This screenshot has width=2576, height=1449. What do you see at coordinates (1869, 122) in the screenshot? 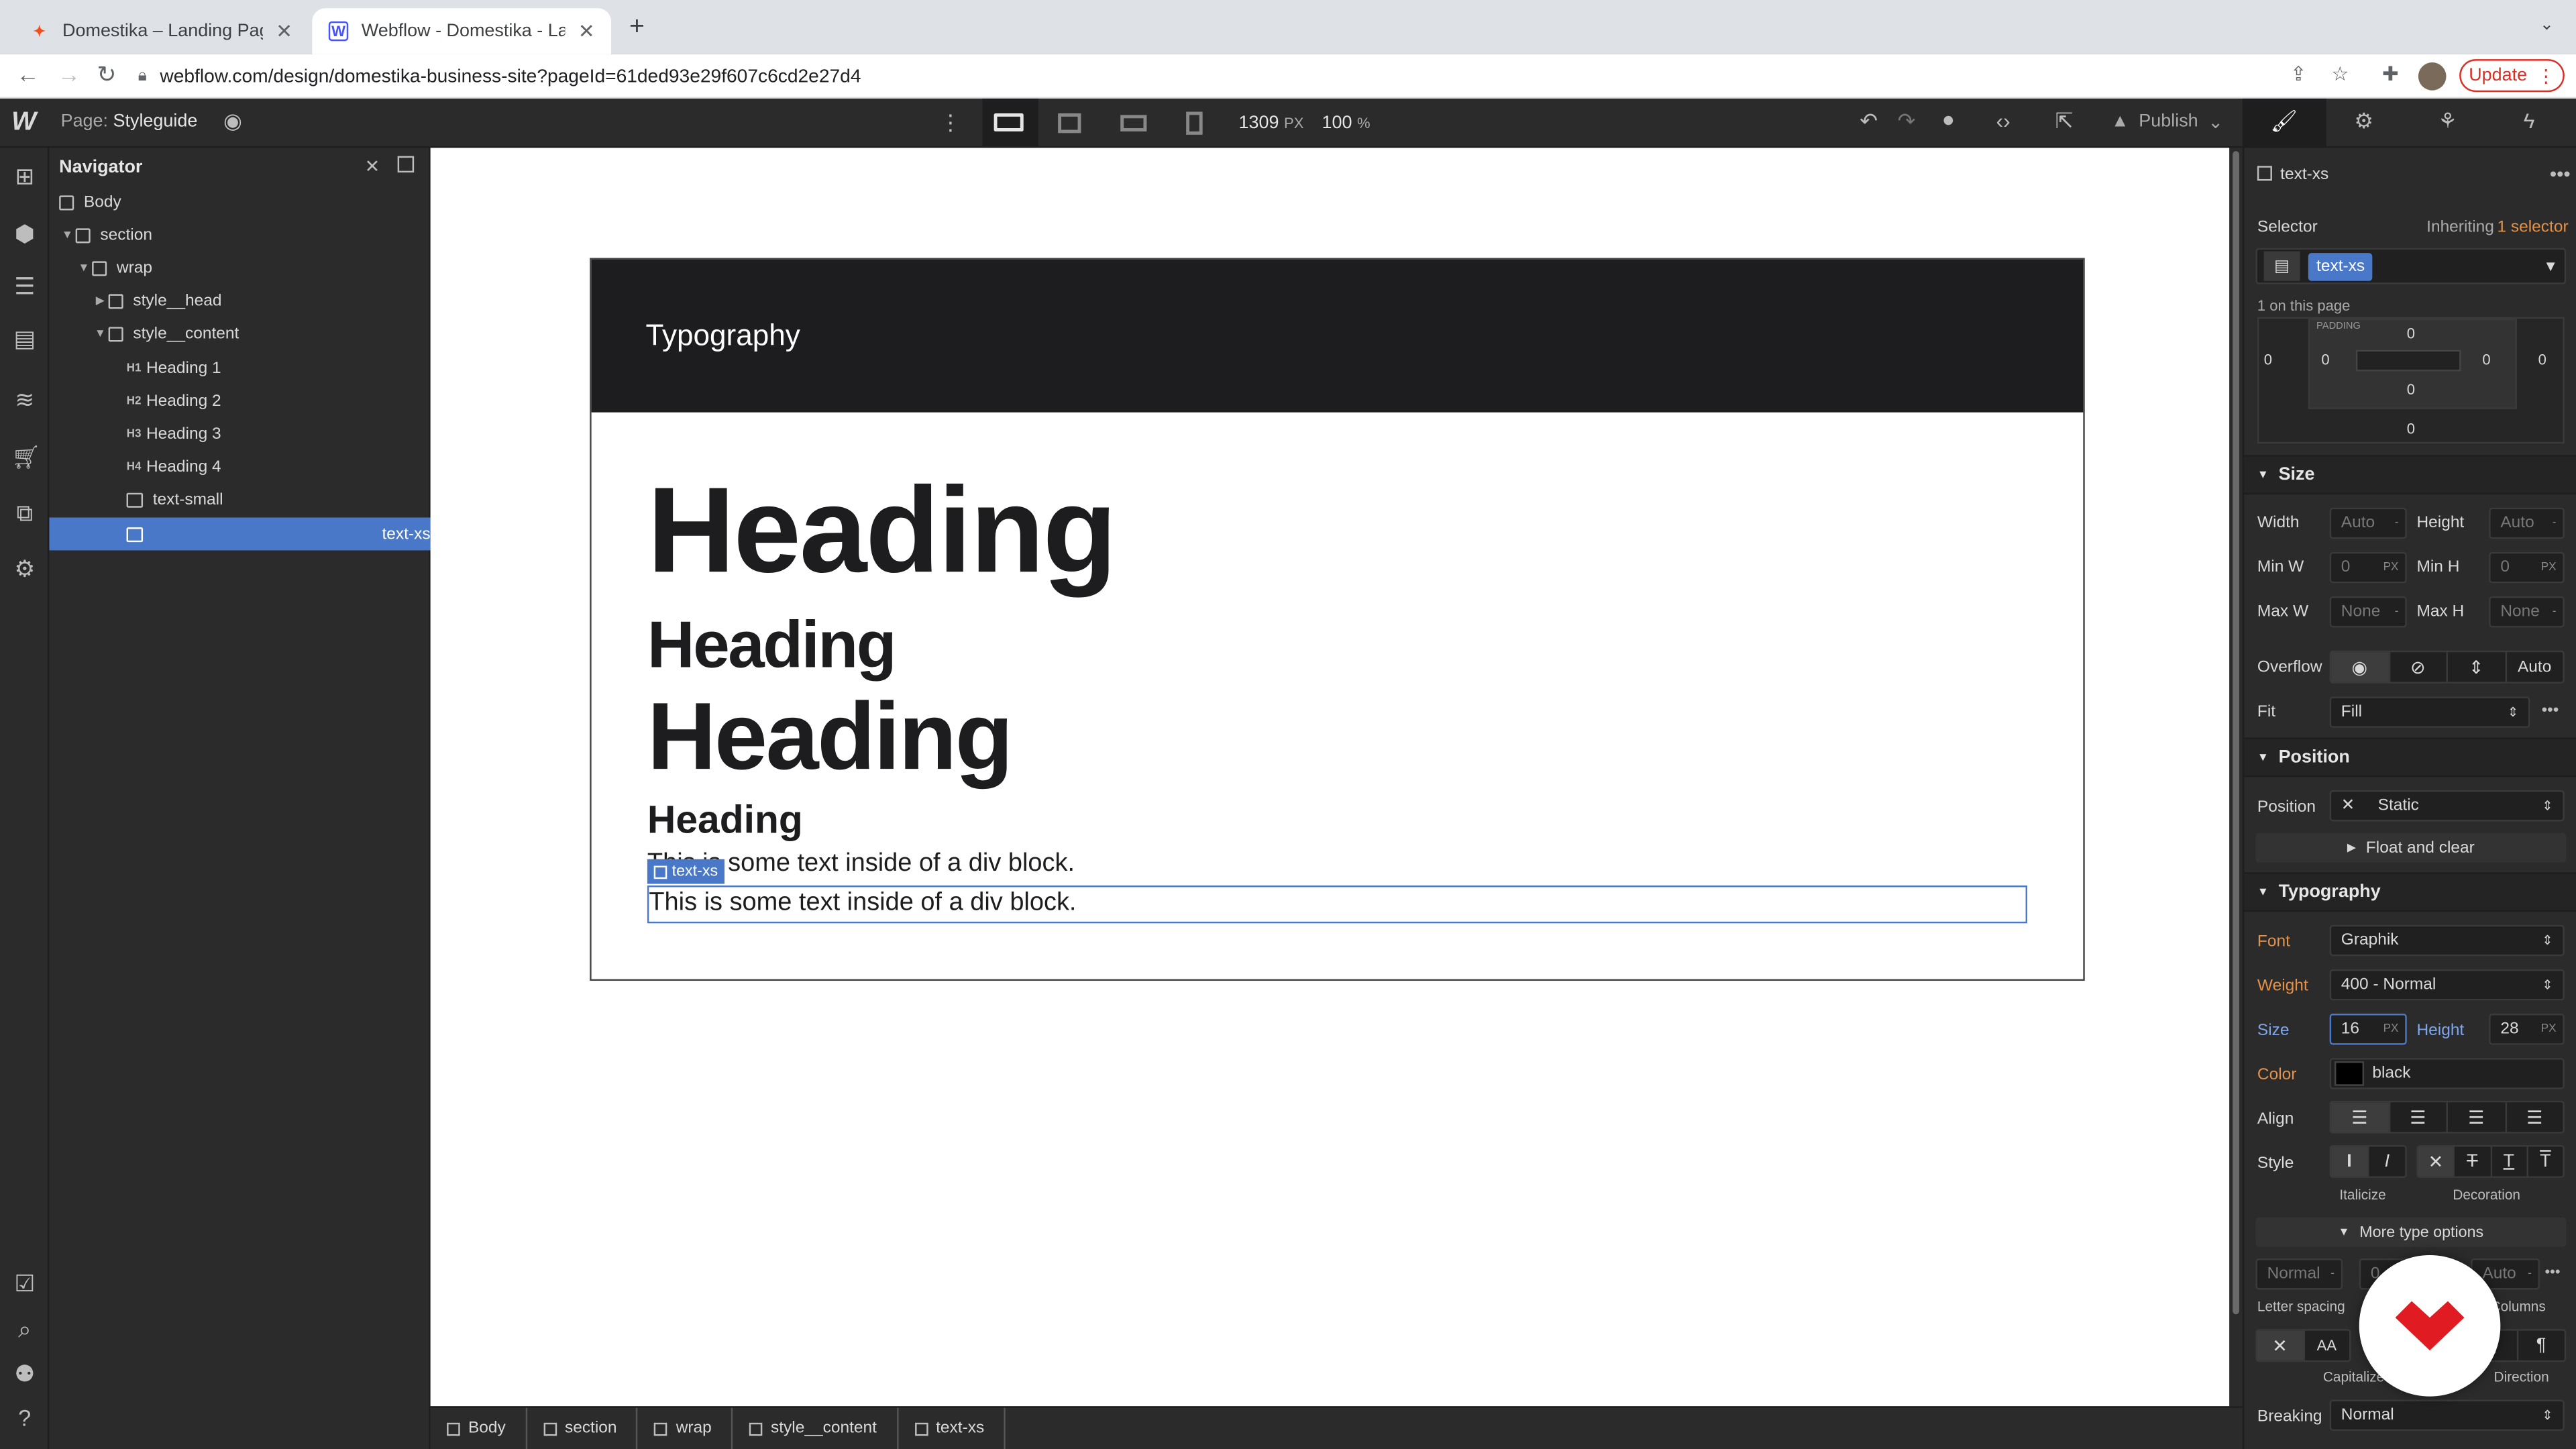
I see `undo-icon: ↶` at bounding box center [1869, 122].